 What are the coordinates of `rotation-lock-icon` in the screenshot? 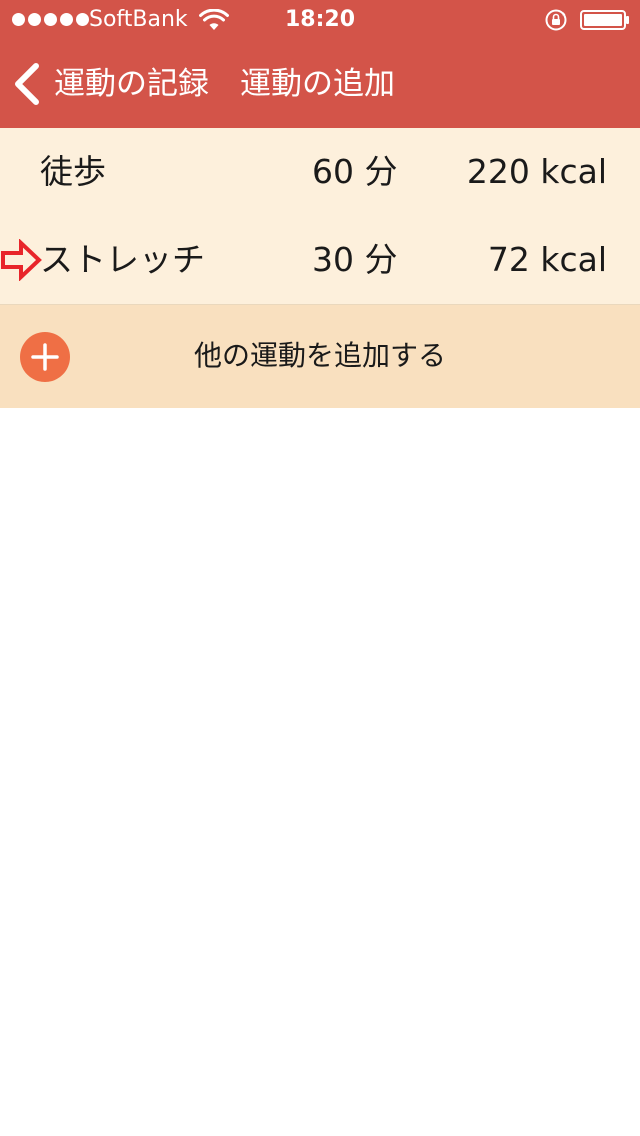 It's located at (556, 20).